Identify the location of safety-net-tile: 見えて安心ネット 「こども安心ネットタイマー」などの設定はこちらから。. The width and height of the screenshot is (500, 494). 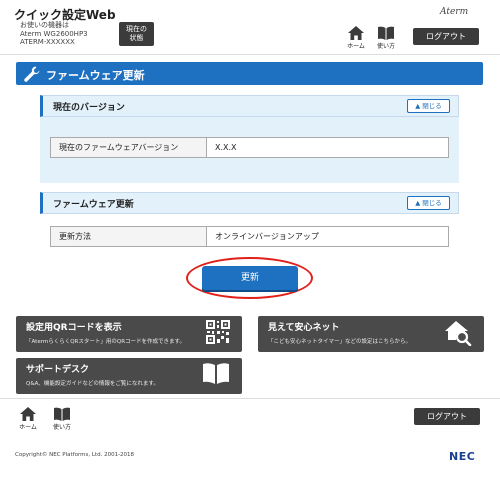
(371, 334).